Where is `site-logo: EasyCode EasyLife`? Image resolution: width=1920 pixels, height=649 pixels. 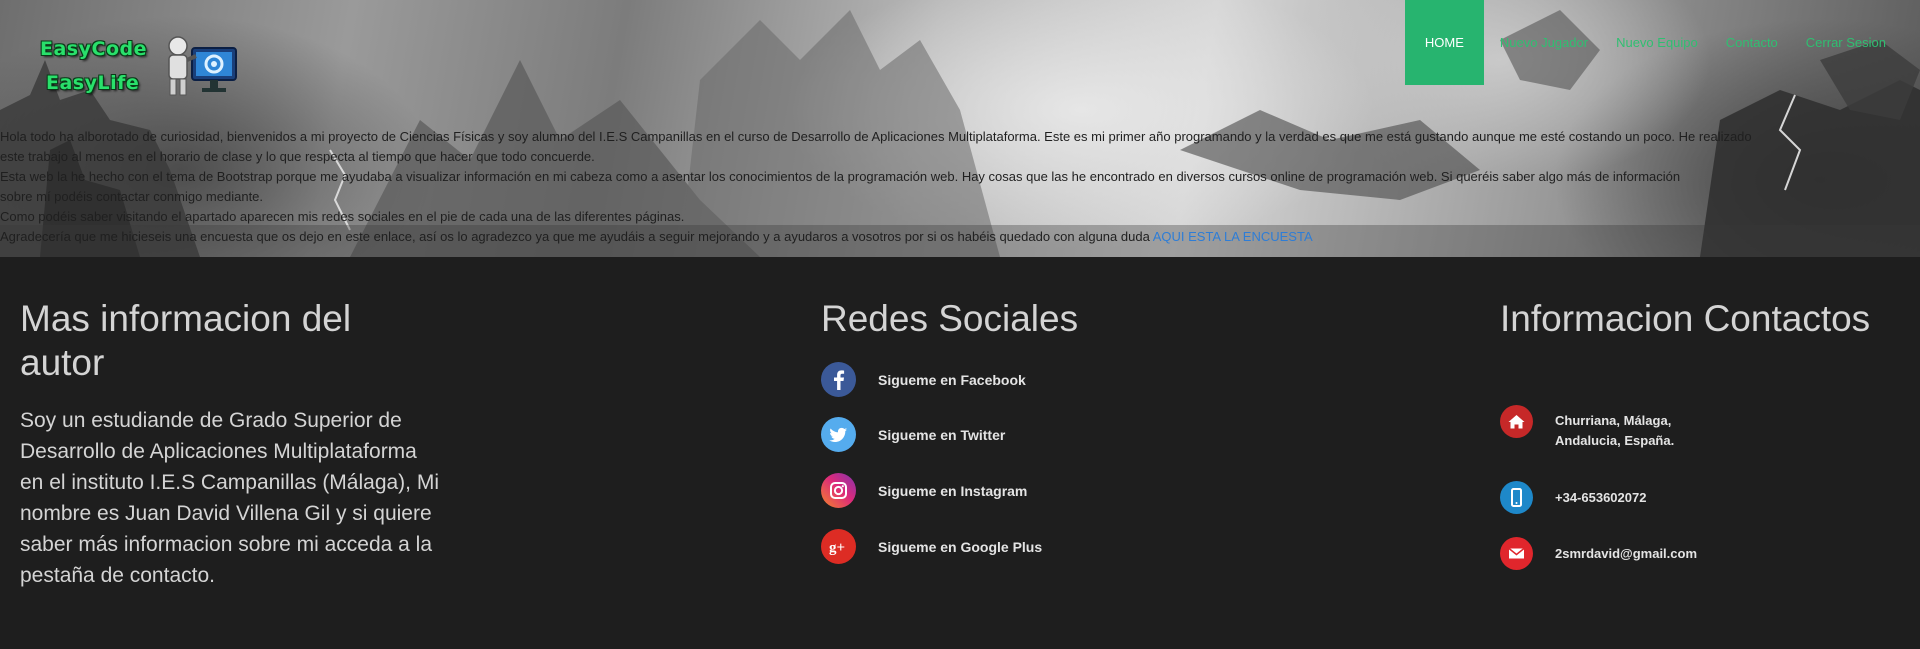
site-logo: EasyCode EasyLife is located at coordinates (141, 67).